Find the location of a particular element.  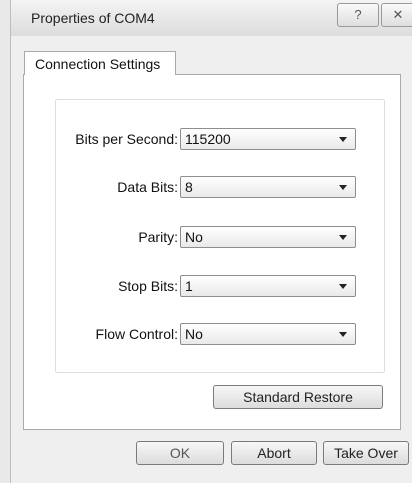

window-title: Properties of COM4 is located at coordinates (93, 18).